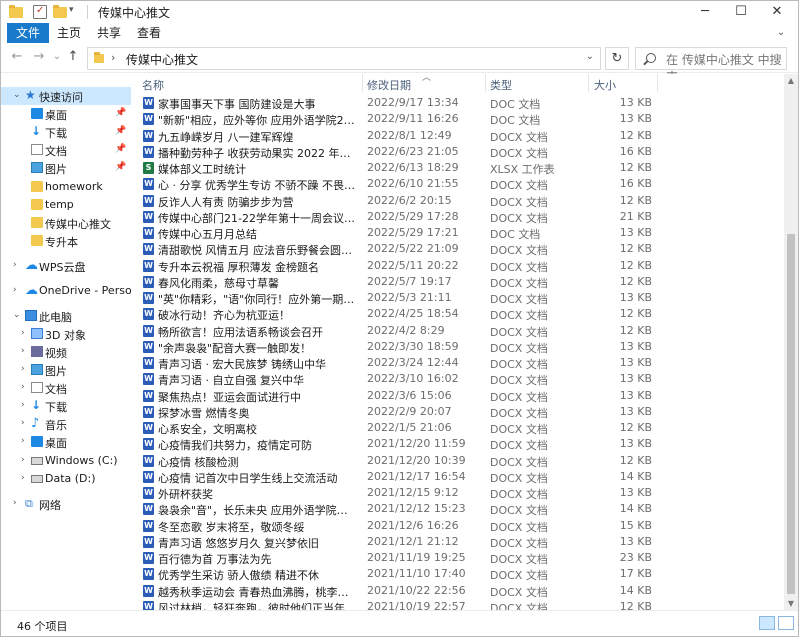 The width and height of the screenshot is (799, 637). Describe the element at coordinates (66, 424) in the screenshot. I see `nav-item-music: › ♪ 音乐` at that location.